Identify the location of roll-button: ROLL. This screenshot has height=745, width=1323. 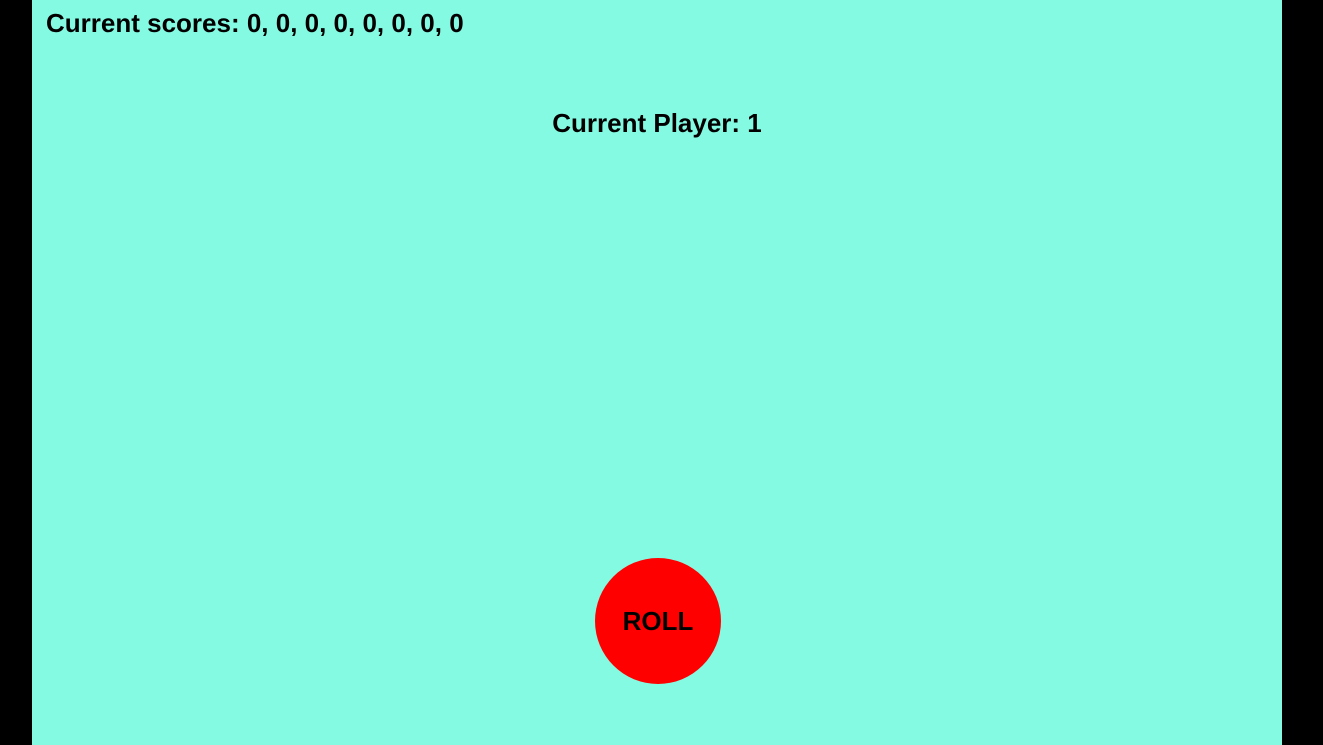
(658, 621).